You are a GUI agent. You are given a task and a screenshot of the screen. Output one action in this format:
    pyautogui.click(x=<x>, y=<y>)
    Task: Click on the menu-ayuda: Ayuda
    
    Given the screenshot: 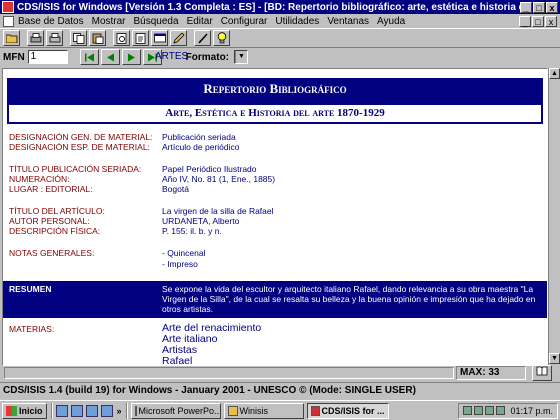 What is the action you would take?
    pyautogui.click(x=391, y=21)
    